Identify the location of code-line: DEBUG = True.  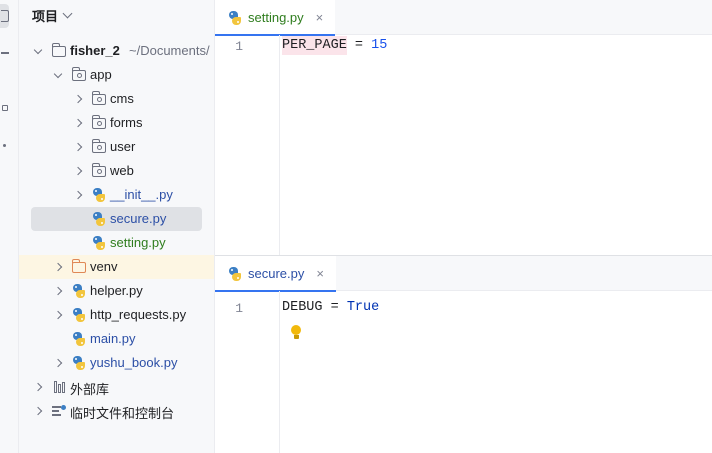
(330, 307).